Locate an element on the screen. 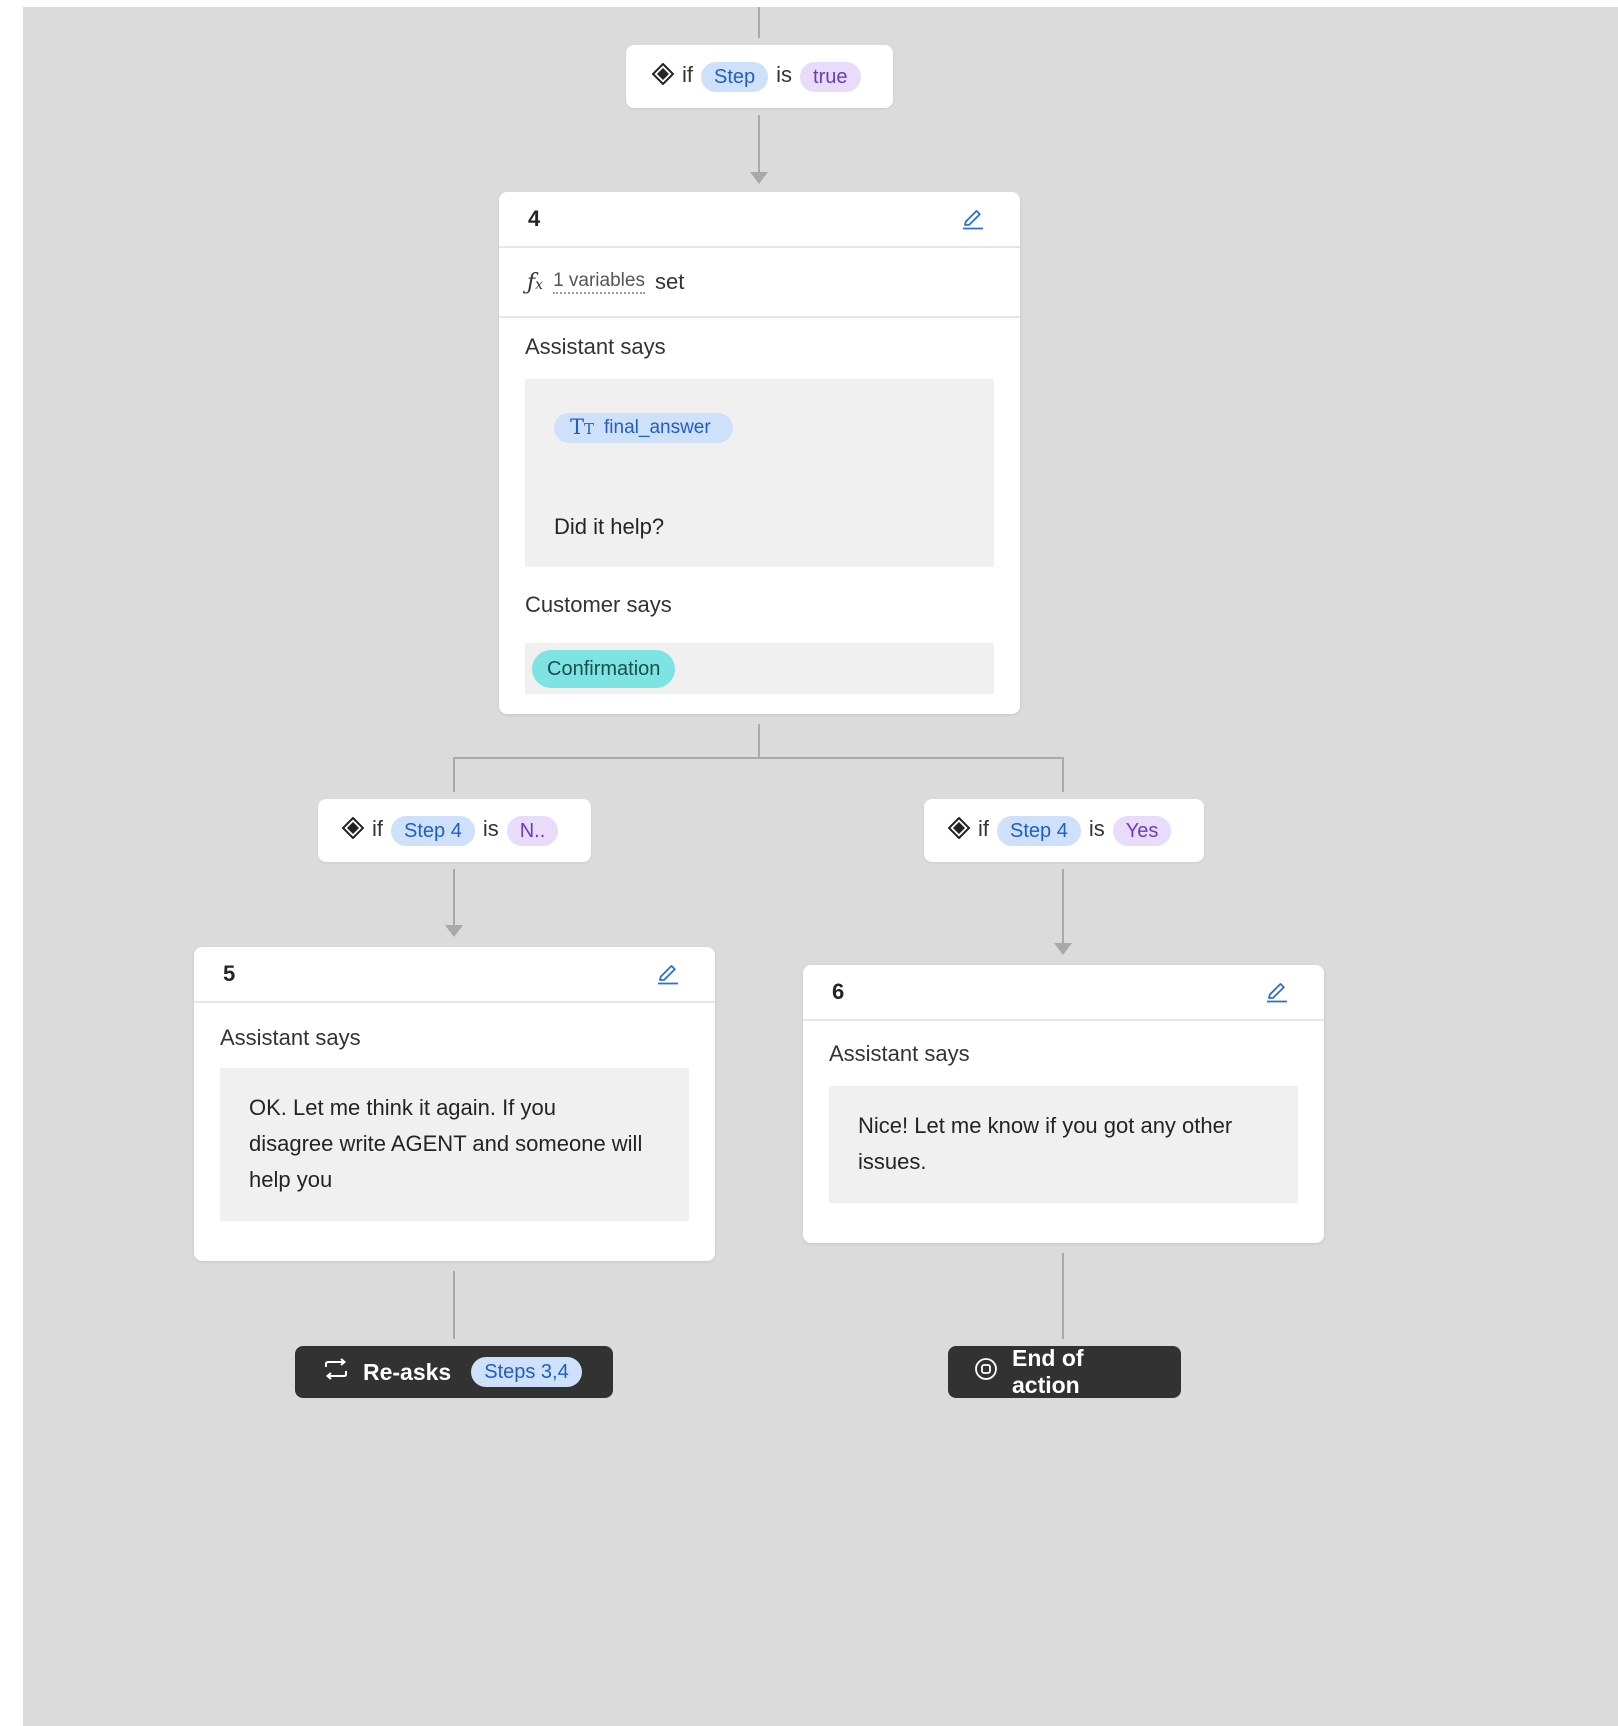 Image resolution: width=1618 pixels, height=1726 pixels. variable-chip: TT final_answer is located at coordinates (643, 428).